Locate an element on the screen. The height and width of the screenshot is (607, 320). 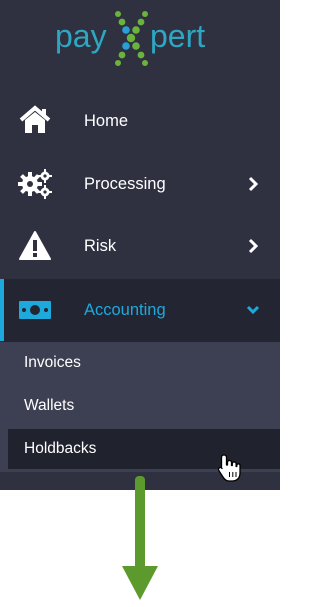
nav-item-home: Home is located at coordinates (140, 121).